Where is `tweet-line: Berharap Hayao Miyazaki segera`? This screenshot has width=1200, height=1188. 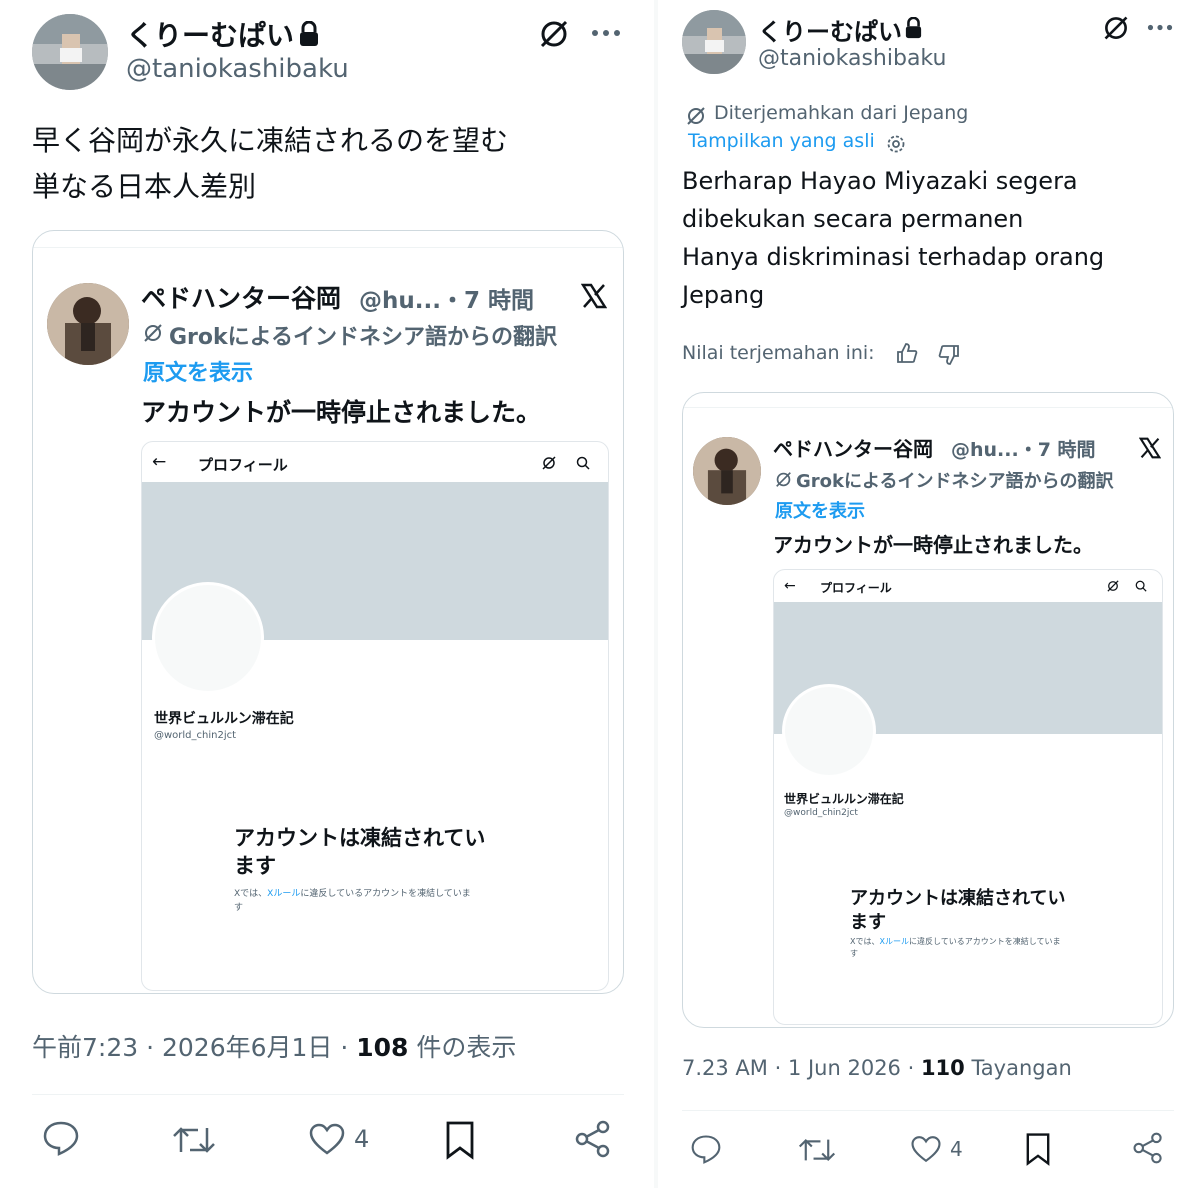 tweet-line: Berharap Hayao Miyazaki segera is located at coordinates (880, 181).